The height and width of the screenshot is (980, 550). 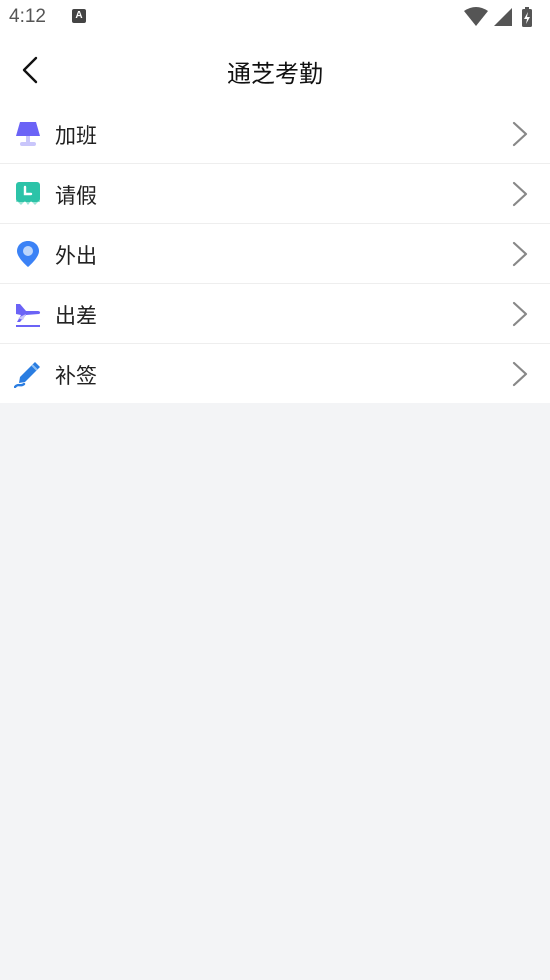 I want to click on menu-item-label: 加班, so click(x=76, y=136).